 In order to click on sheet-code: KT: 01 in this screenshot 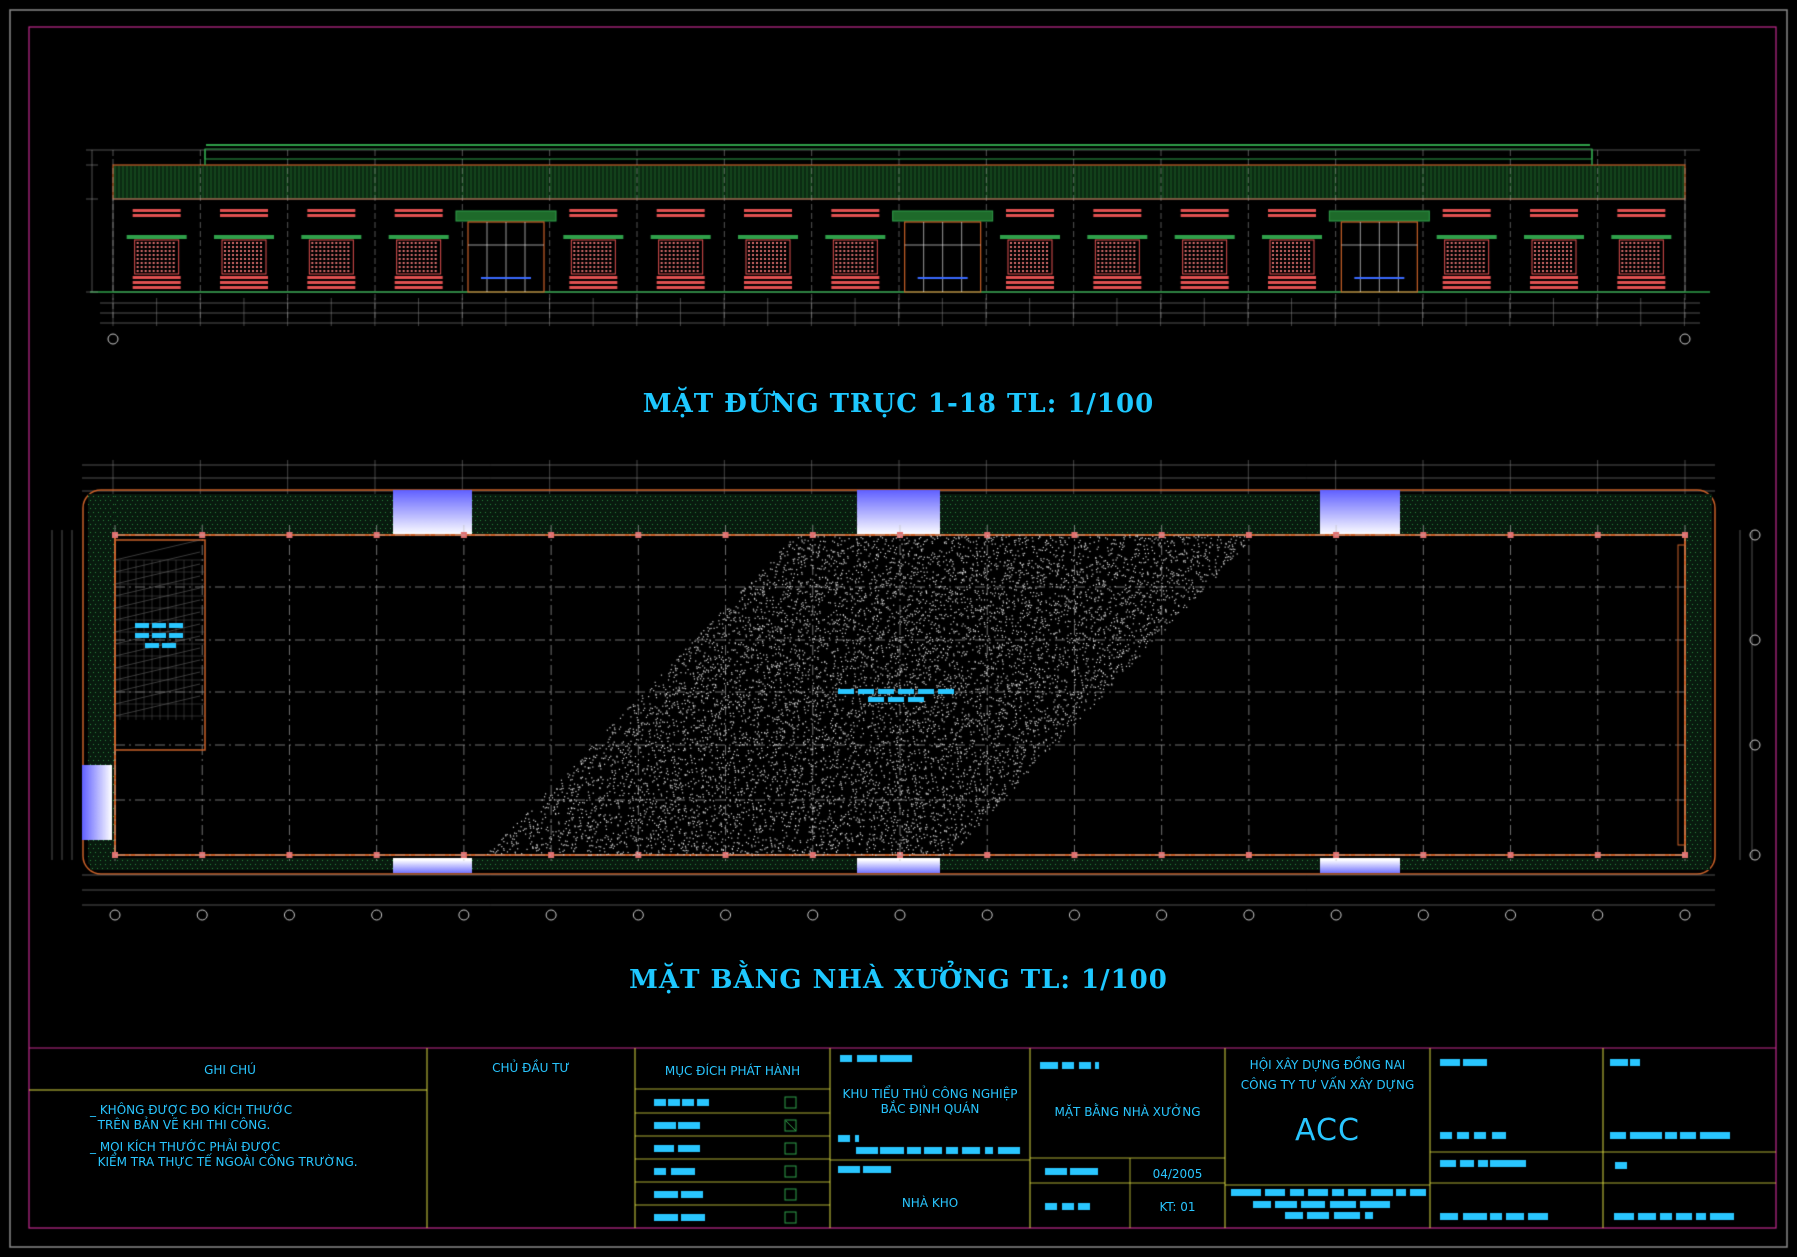, I will do `click(1177, 1207)`.